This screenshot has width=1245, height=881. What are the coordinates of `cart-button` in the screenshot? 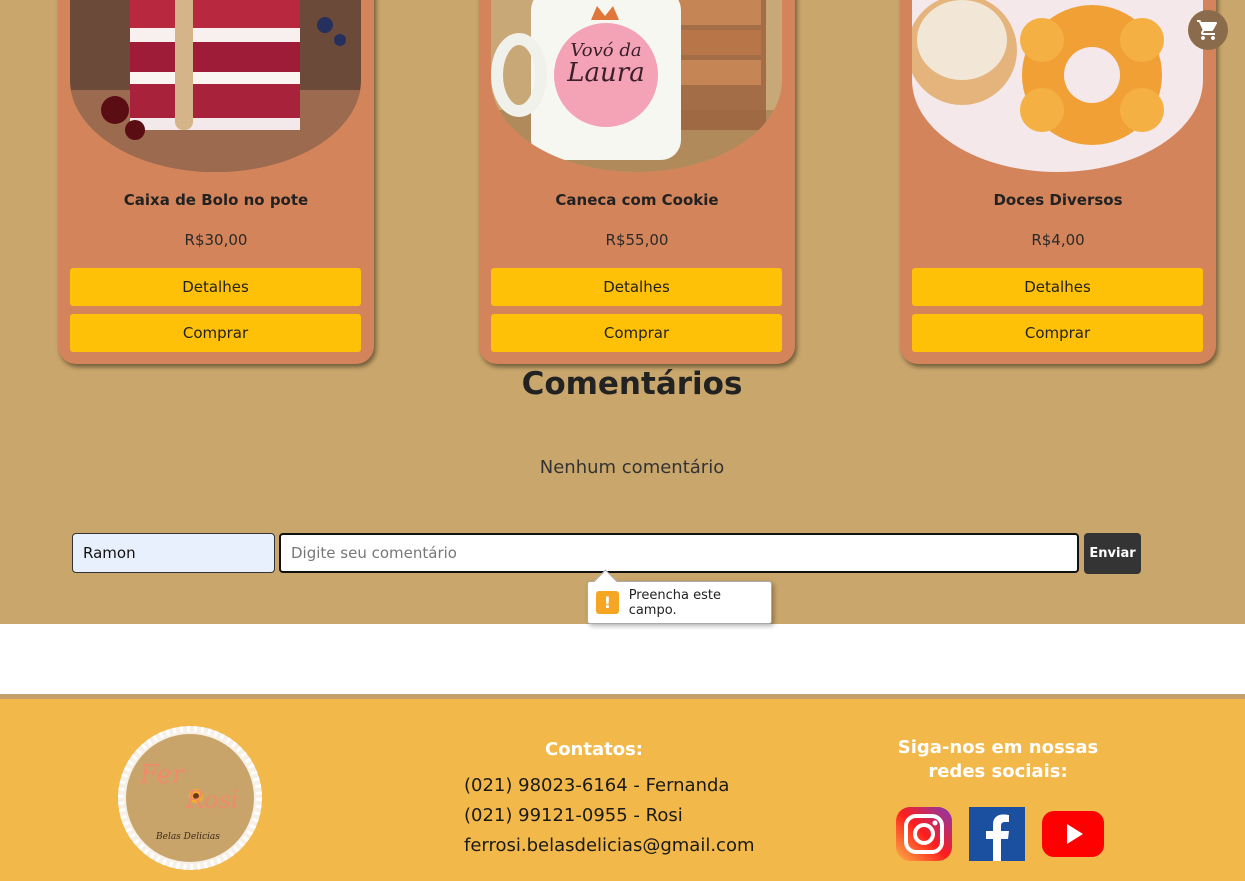 It's located at (1208, 30).